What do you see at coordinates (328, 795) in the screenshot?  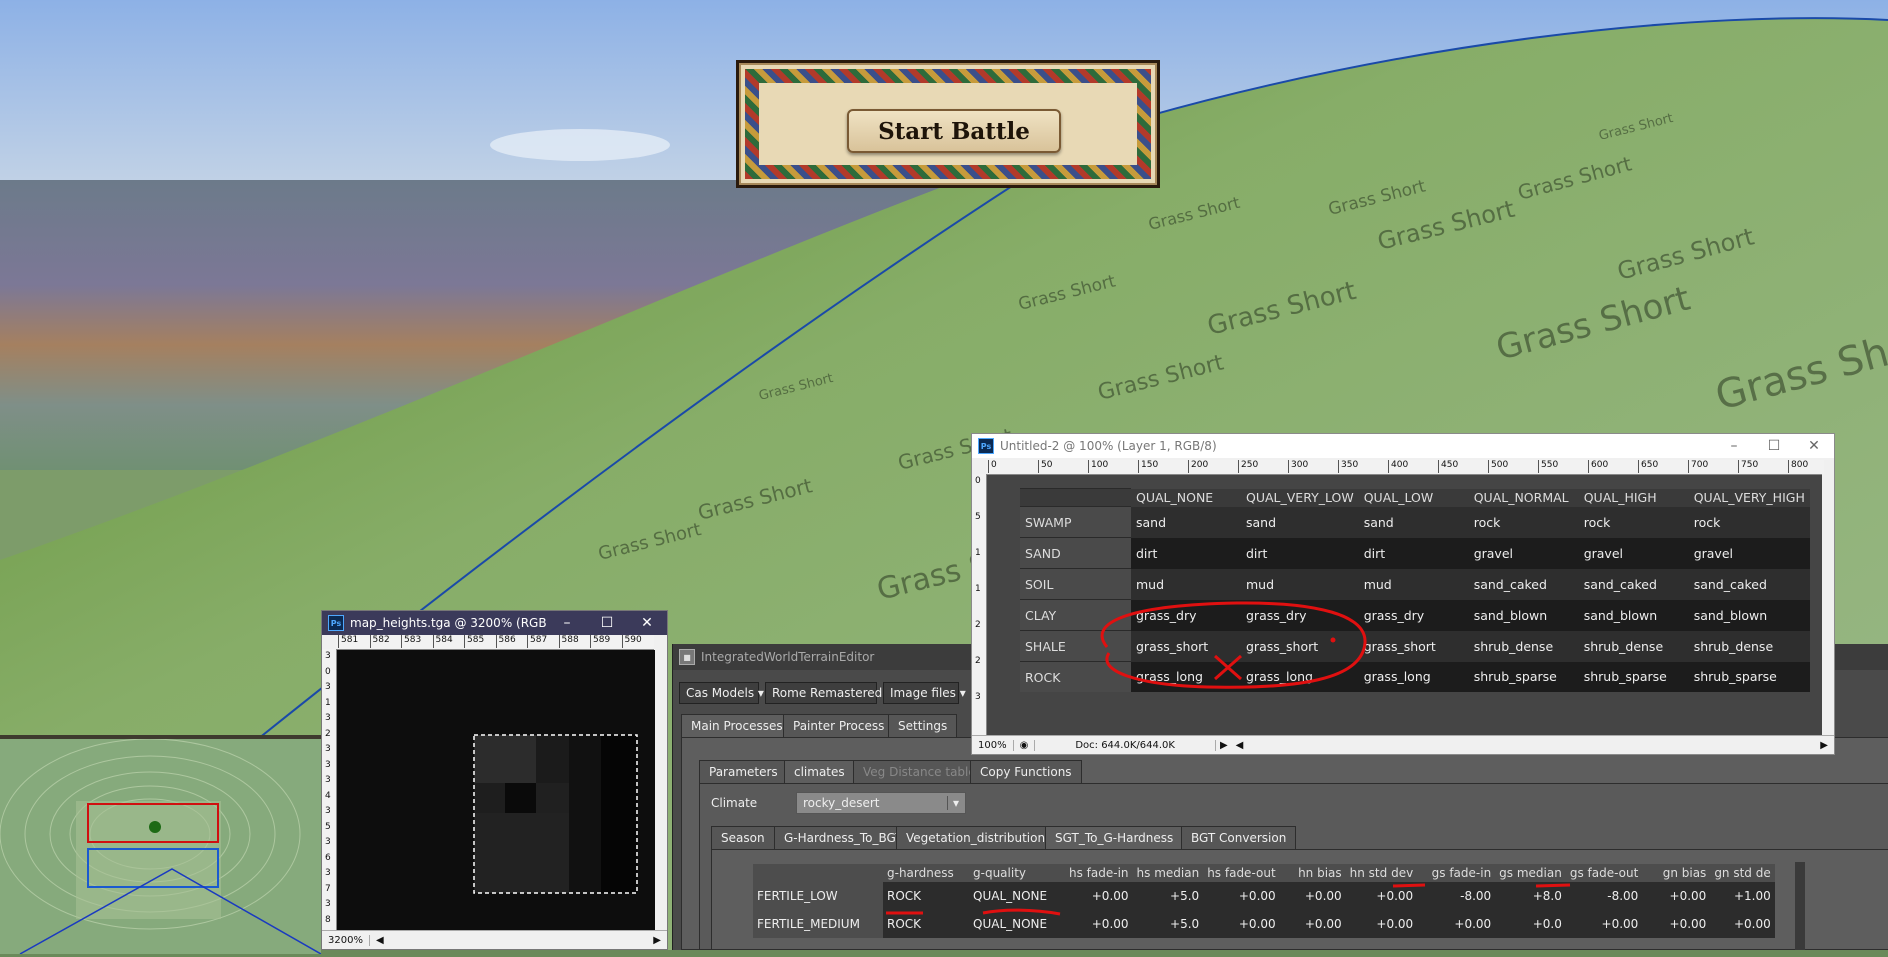 I see `ruler-tick: 4` at bounding box center [328, 795].